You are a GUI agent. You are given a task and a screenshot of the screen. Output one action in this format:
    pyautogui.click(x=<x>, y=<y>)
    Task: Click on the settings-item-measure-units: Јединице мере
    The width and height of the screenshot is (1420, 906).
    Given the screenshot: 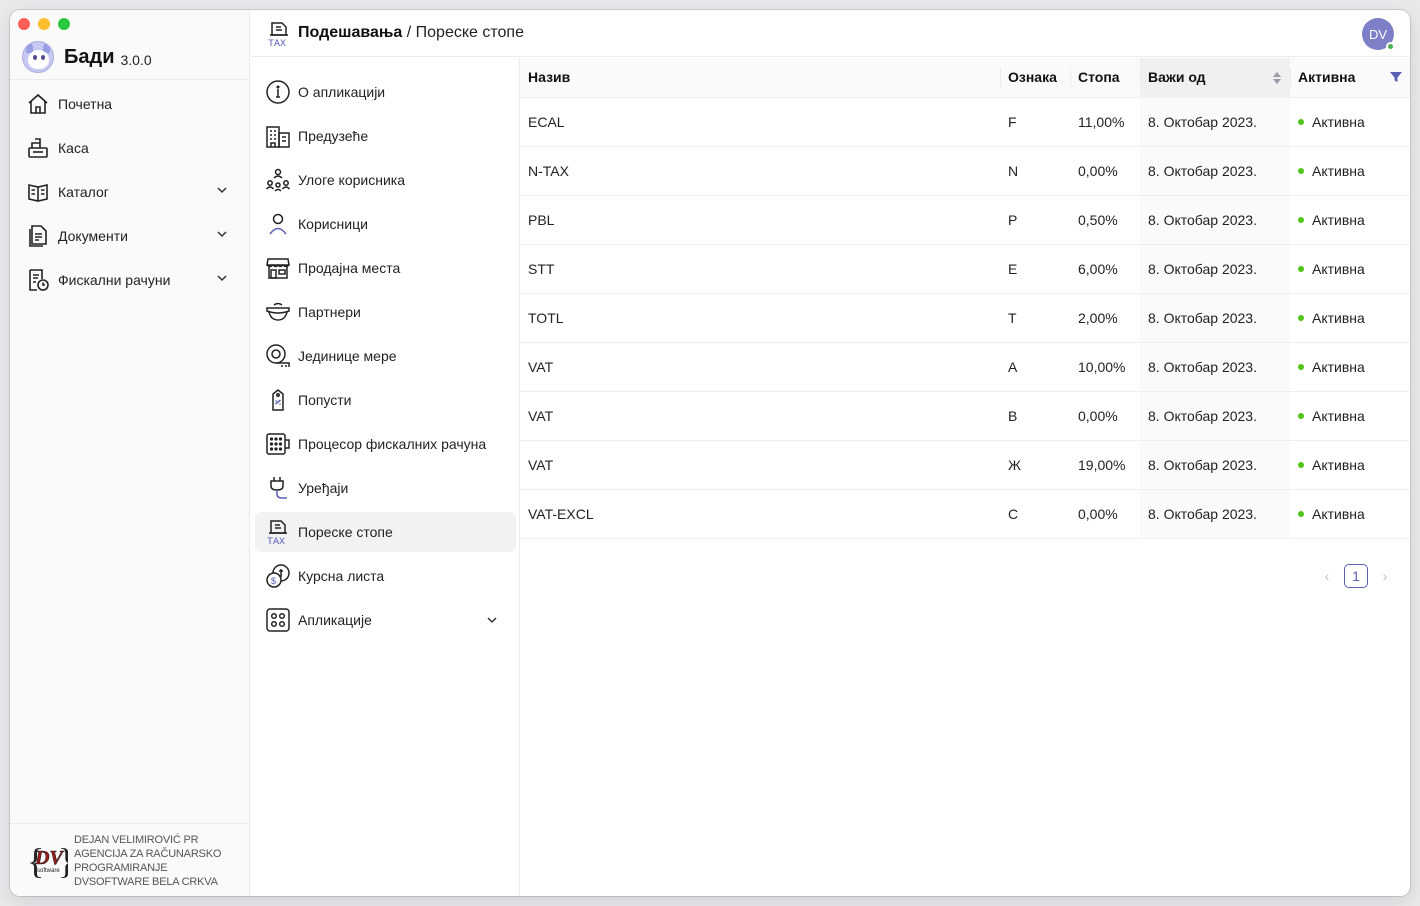 What is the action you would take?
    pyautogui.click(x=385, y=356)
    